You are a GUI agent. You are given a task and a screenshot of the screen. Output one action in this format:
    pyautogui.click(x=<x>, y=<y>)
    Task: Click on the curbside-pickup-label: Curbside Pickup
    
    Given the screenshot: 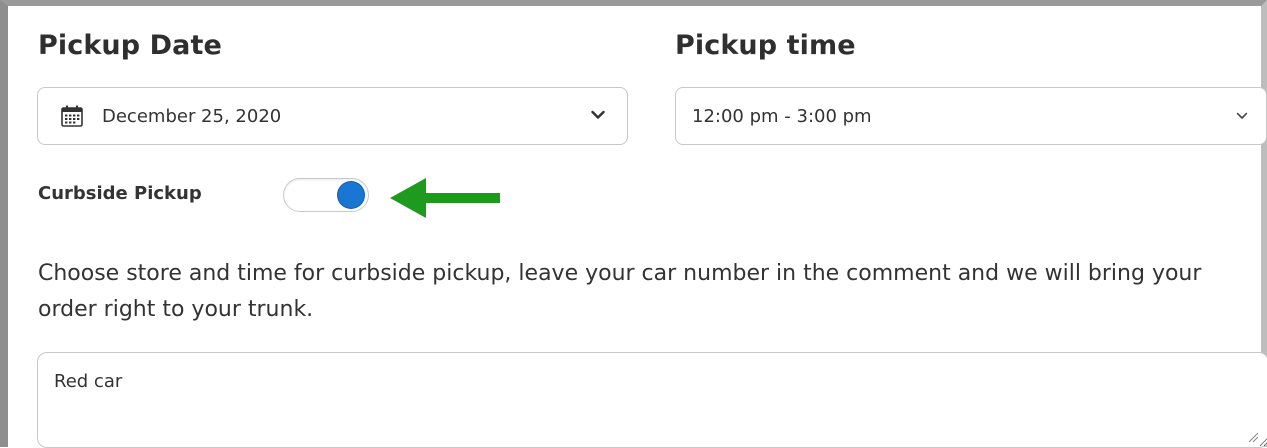 What is the action you would take?
    pyautogui.click(x=120, y=193)
    